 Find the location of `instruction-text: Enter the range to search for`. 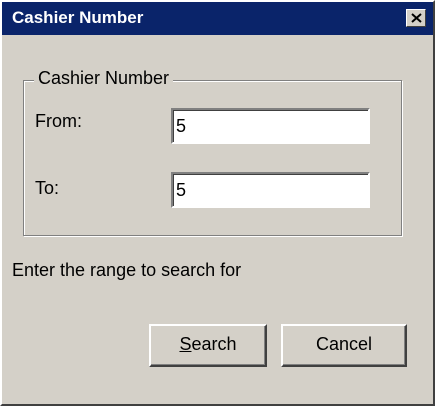

instruction-text: Enter the range to search for is located at coordinates (127, 270).